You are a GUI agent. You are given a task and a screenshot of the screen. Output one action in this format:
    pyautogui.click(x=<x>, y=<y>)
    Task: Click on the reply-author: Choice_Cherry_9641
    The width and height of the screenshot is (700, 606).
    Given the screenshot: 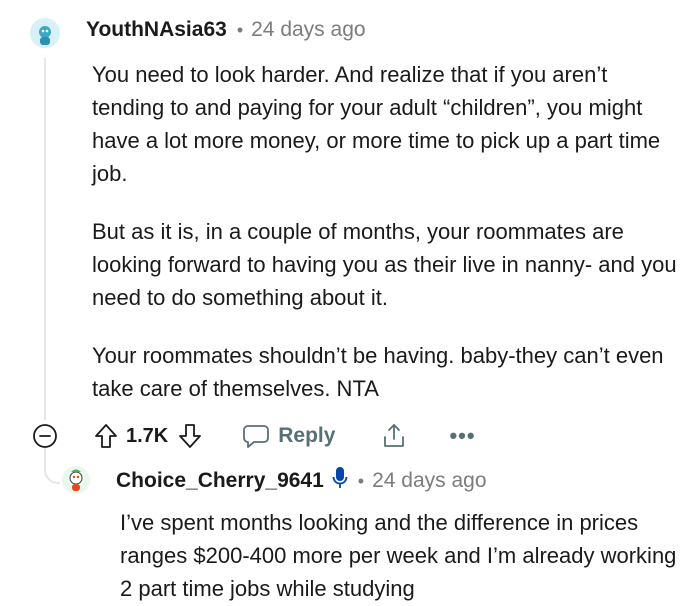 What is the action you would take?
    pyautogui.click(x=220, y=481)
    